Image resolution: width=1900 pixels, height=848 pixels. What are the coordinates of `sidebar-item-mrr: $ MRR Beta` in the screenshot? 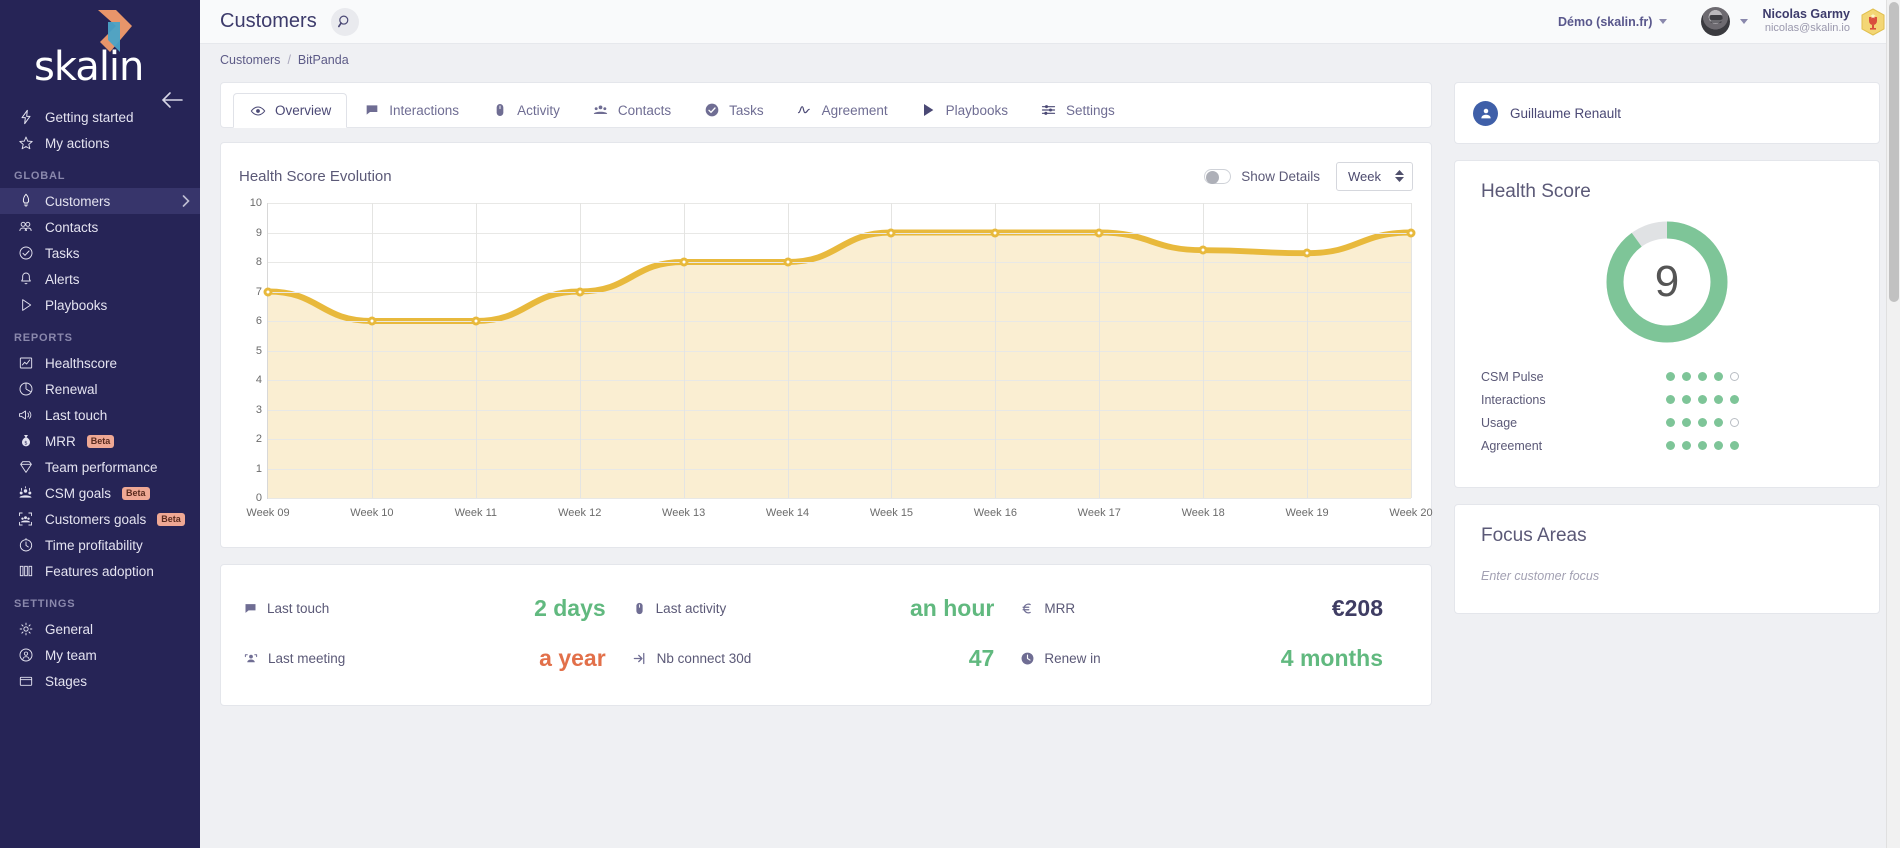 It's located at (100, 441).